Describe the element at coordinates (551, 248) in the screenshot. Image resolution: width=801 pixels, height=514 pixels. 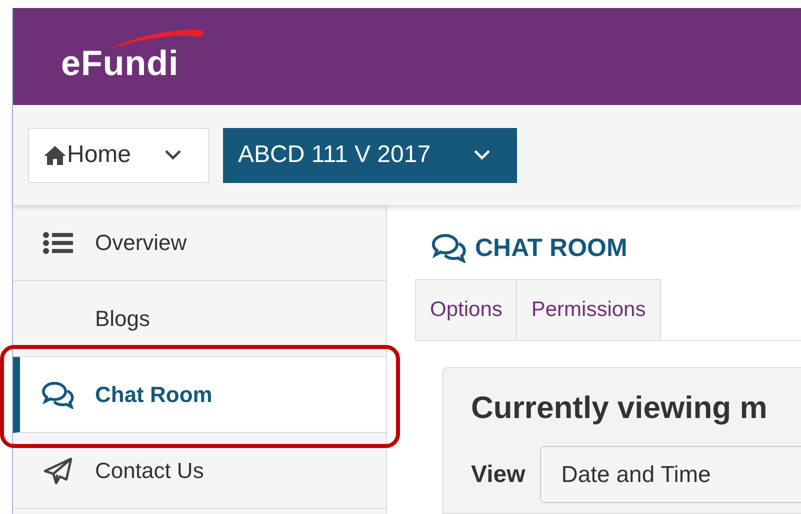
I see `page-title: CHAT ROOM` at that location.